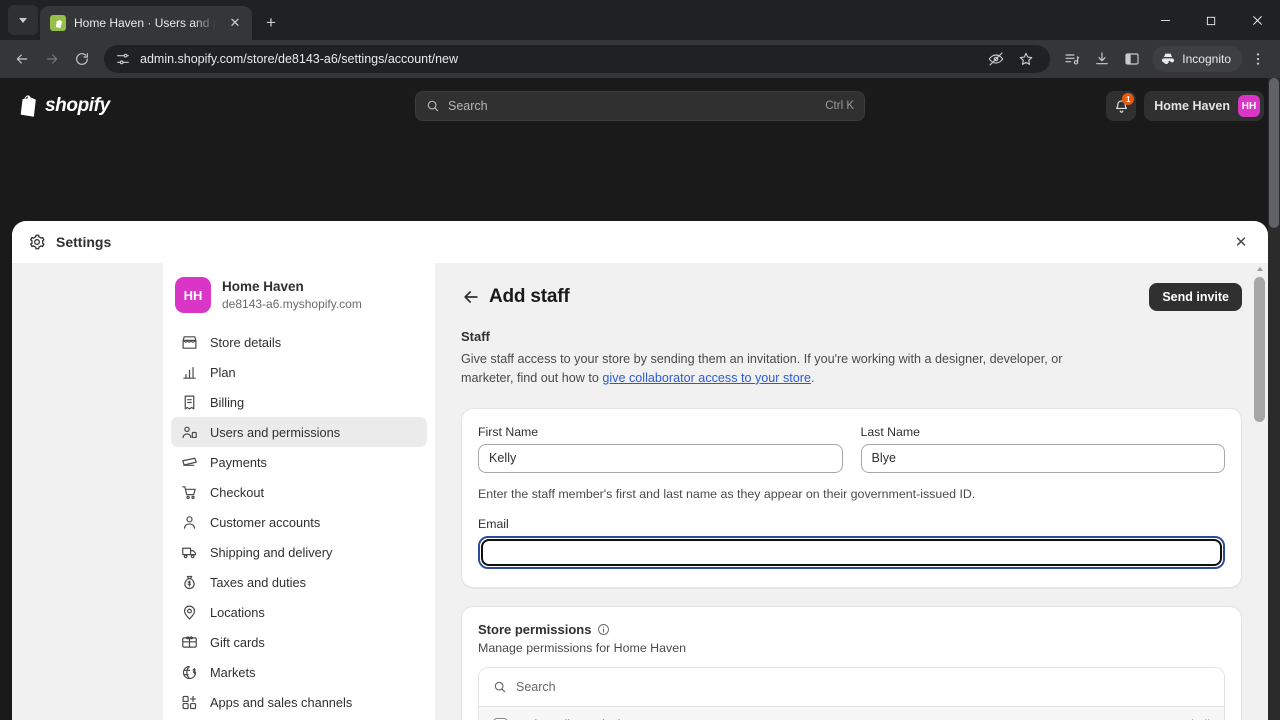 This screenshot has height=720, width=1280. I want to click on scrollbar-thumb, so click(1259, 349).